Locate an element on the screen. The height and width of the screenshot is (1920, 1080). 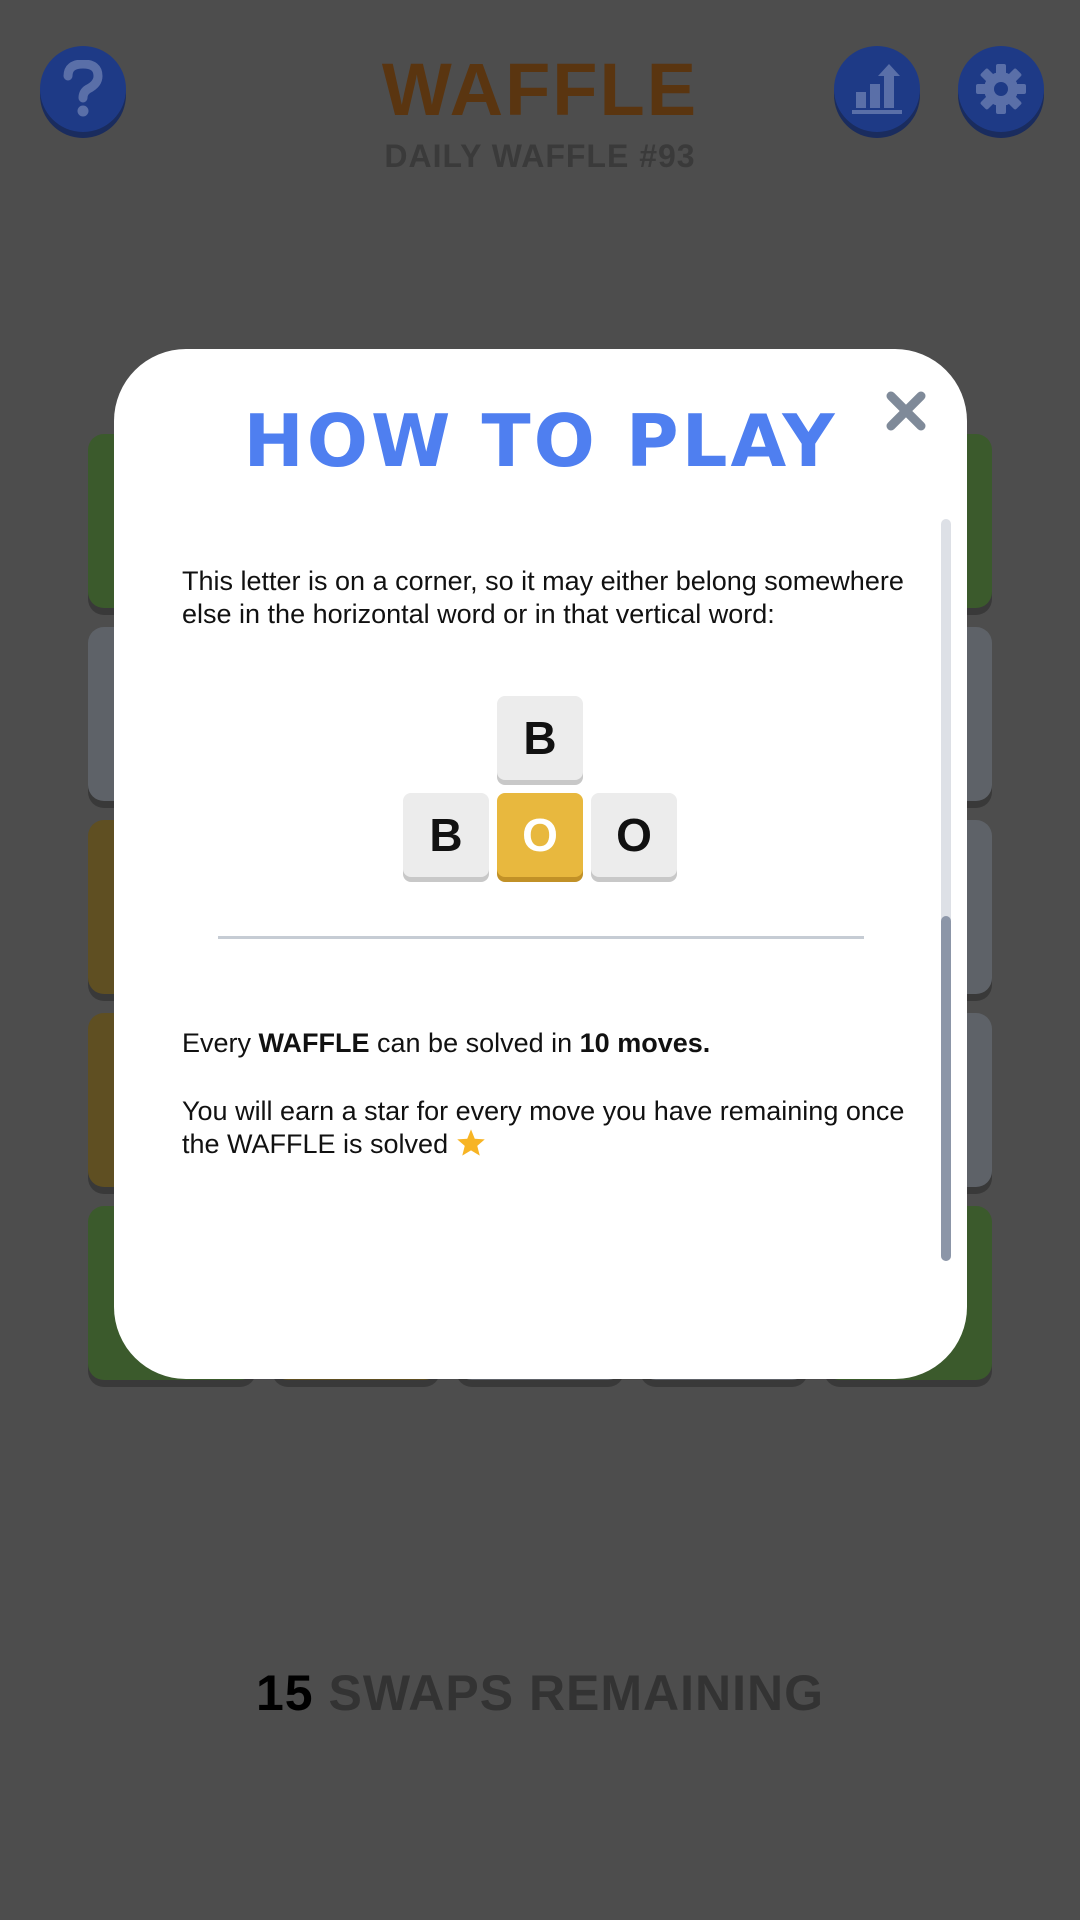
star-icon is located at coordinates (470, 1142).